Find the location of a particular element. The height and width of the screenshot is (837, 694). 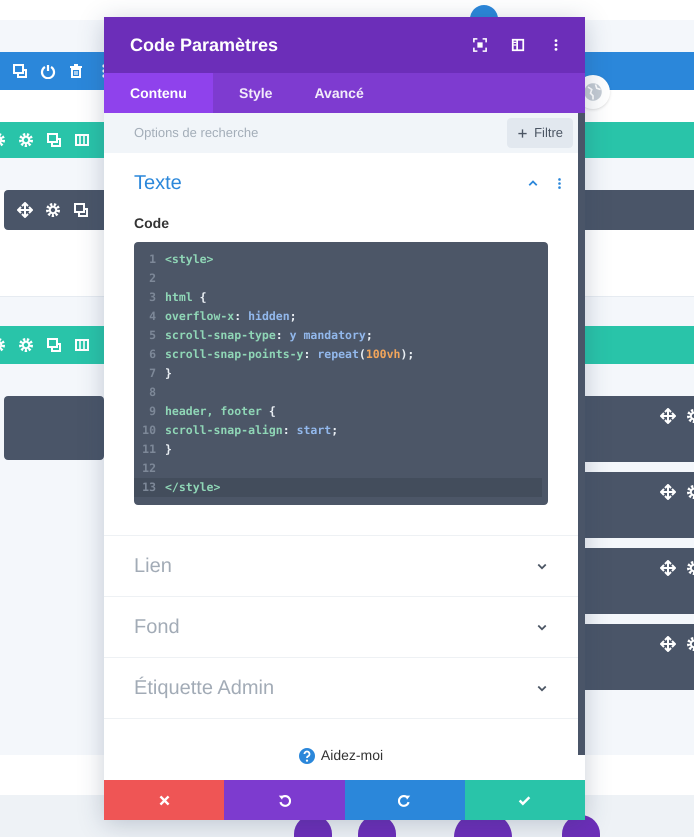

globe-icon is located at coordinates (593, 92).